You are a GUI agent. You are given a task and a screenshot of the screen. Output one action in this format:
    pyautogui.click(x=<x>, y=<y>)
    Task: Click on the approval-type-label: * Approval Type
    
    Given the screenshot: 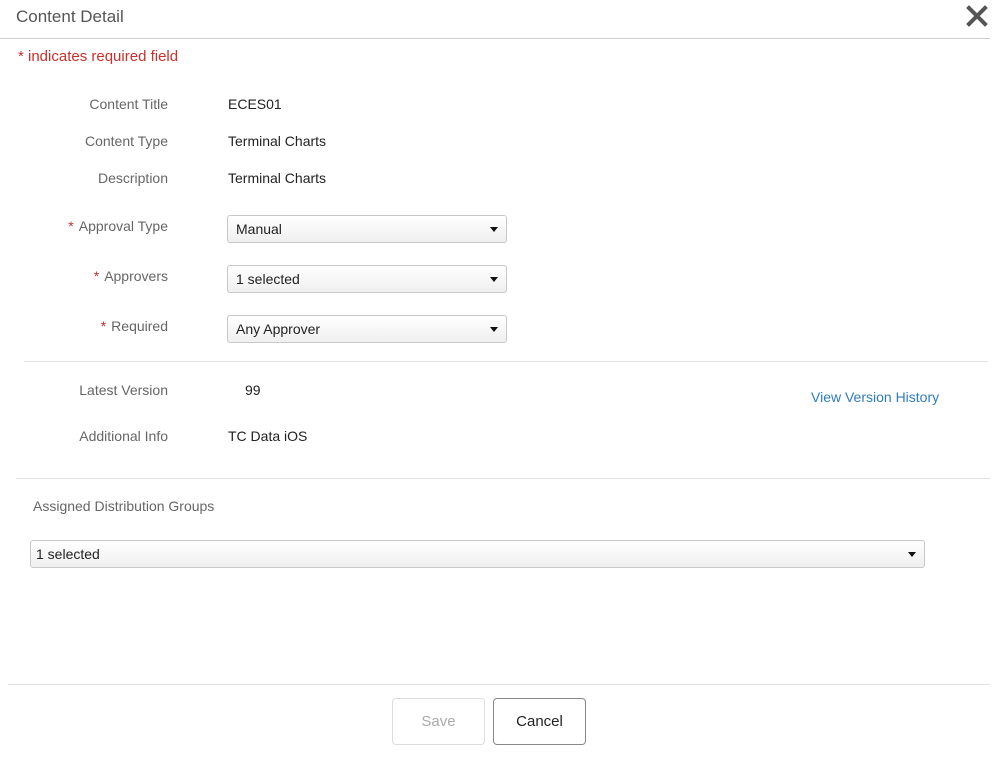 What is the action you would take?
    pyautogui.click(x=93, y=226)
    